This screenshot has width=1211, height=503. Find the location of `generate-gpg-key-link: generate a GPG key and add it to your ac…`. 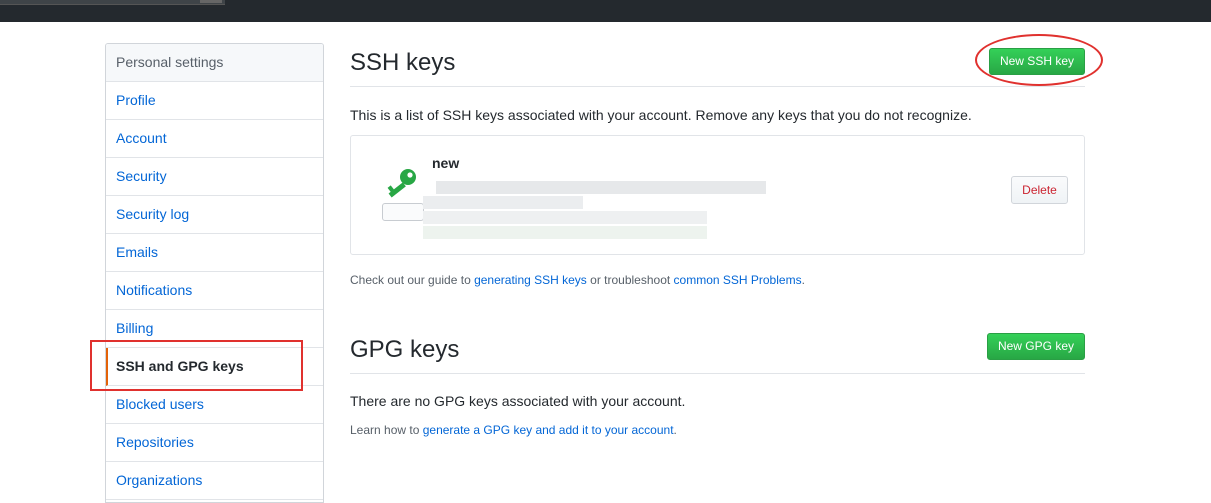

generate-gpg-key-link: generate a GPG key and add it to your ac… is located at coordinates (548, 430).